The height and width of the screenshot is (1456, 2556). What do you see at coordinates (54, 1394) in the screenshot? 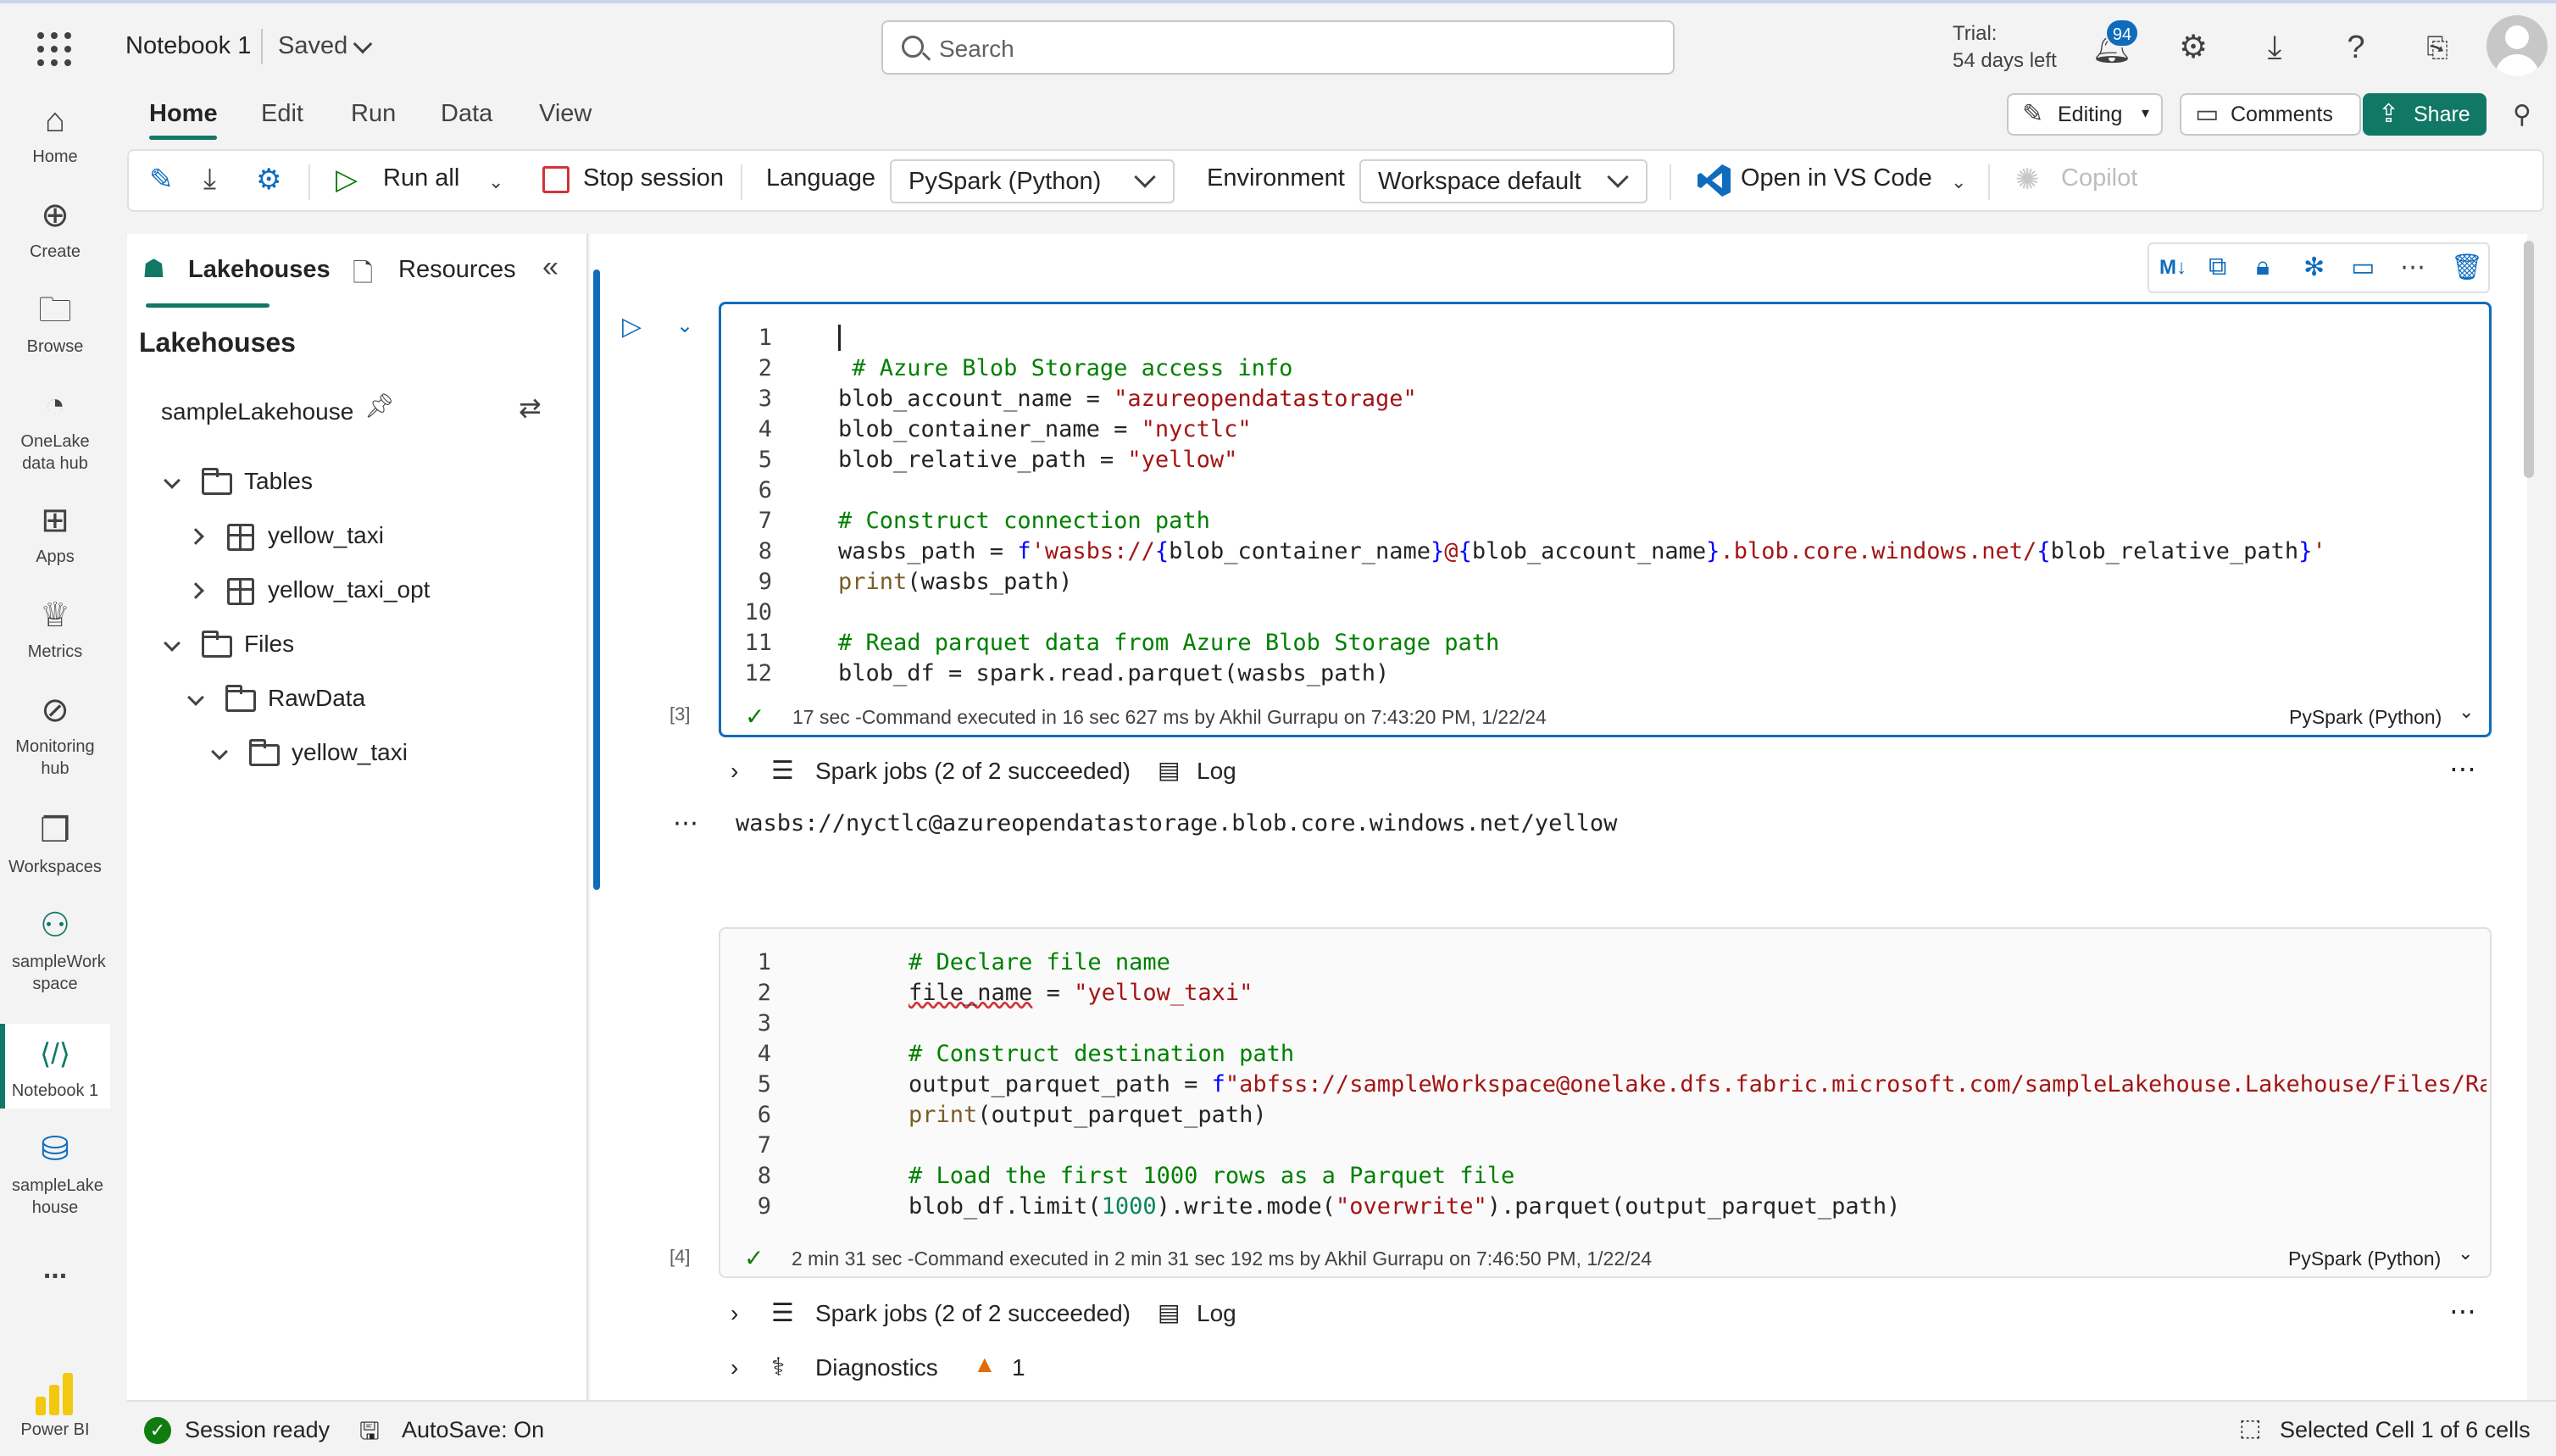
I see `powerbi-icon` at bounding box center [54, 1394].